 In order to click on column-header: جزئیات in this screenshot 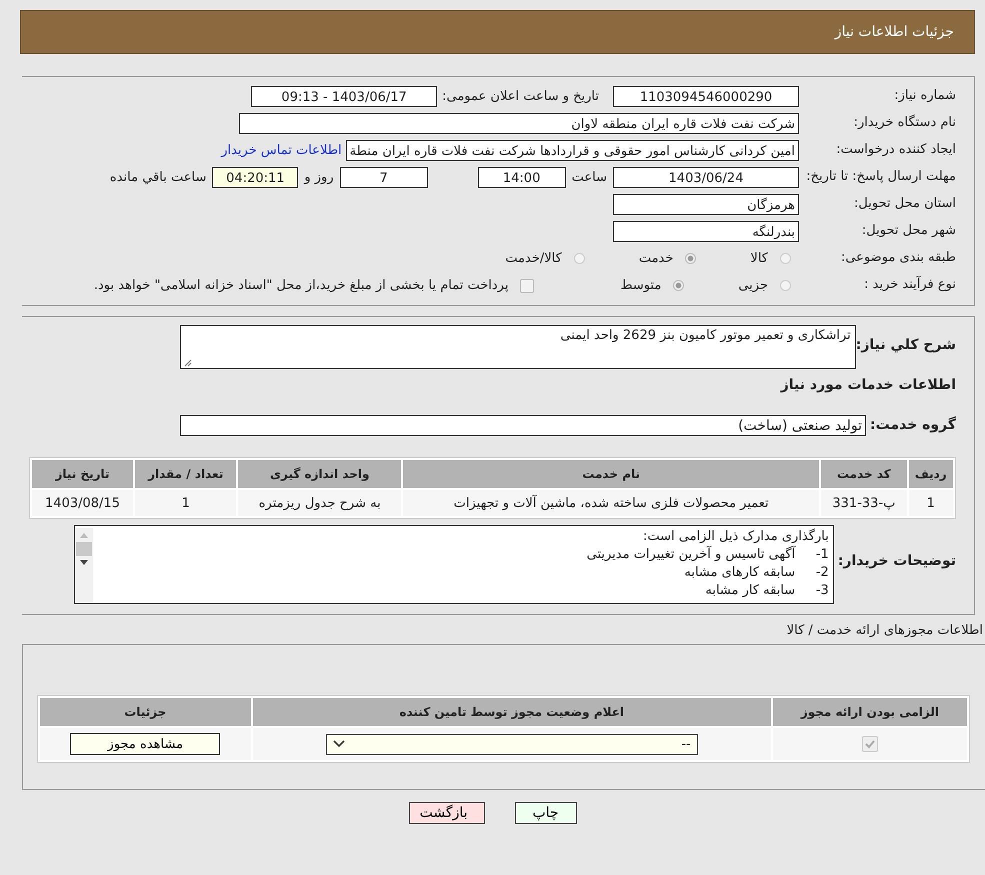, I will do `click(145, 712)`.